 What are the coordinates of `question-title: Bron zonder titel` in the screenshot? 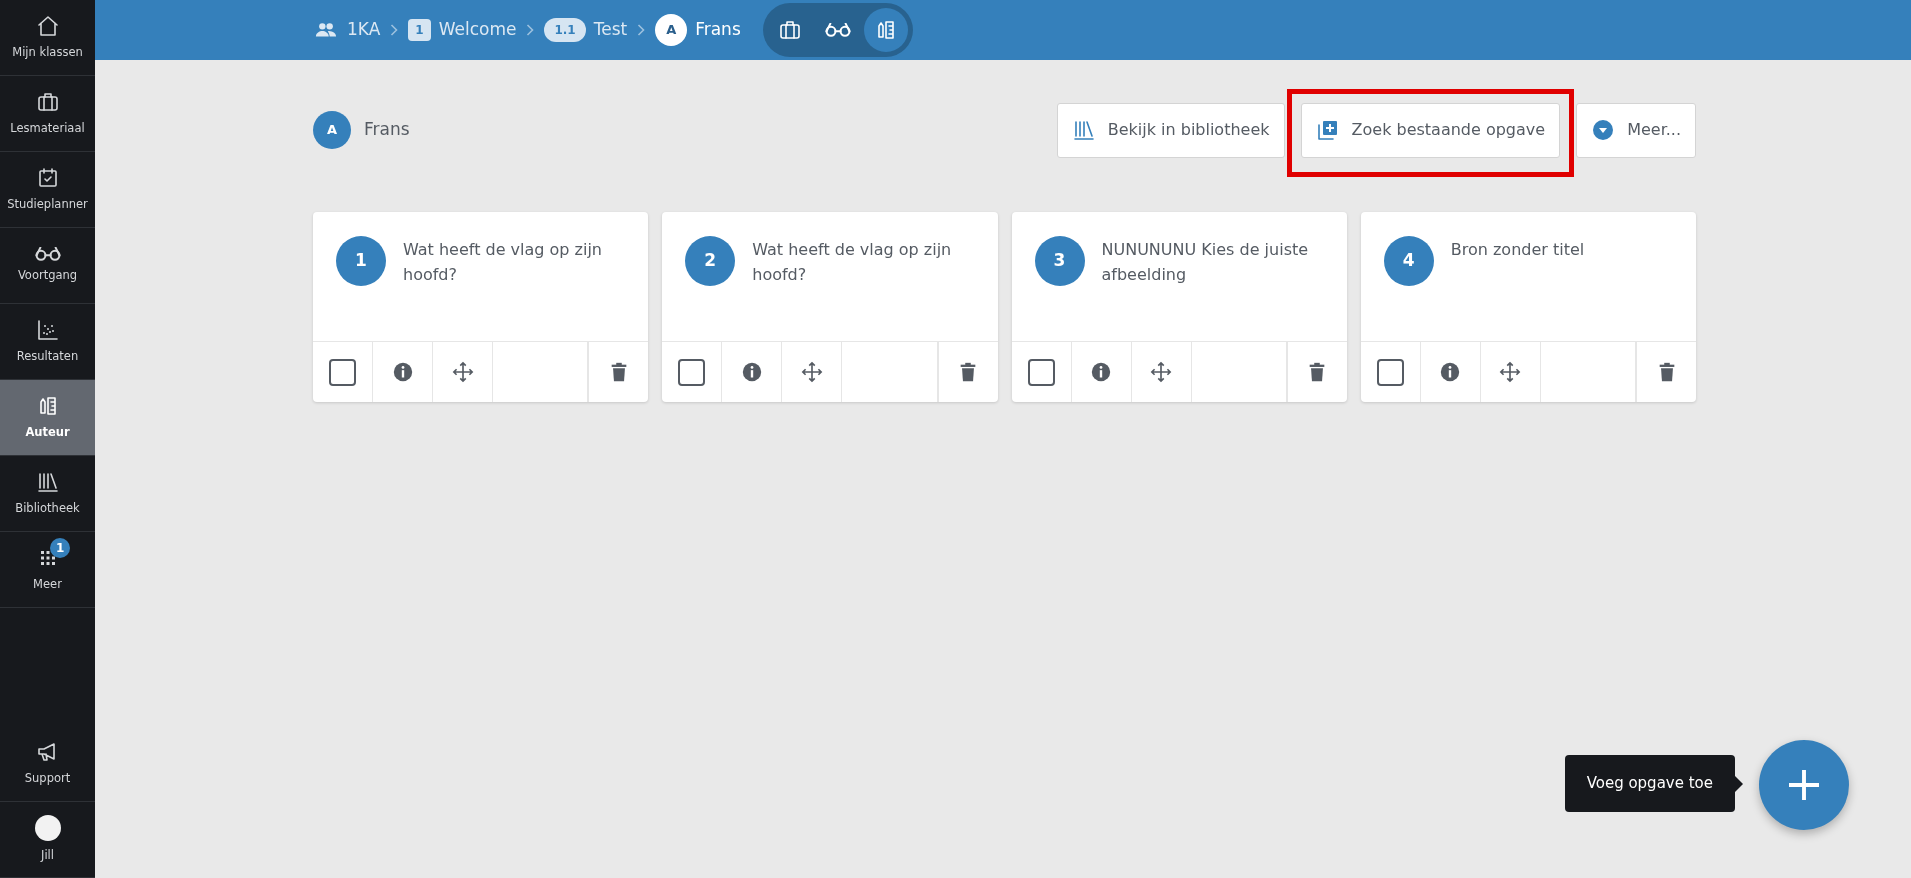 It's located at (1517, 250).